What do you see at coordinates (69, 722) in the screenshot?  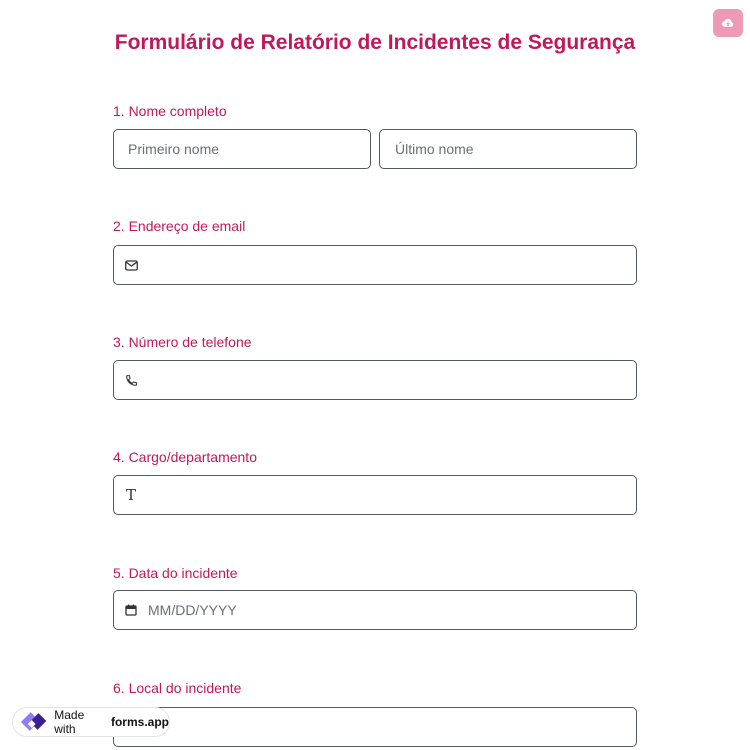 I see `badge-prefix: Made with` at bounding box center [69, 722].